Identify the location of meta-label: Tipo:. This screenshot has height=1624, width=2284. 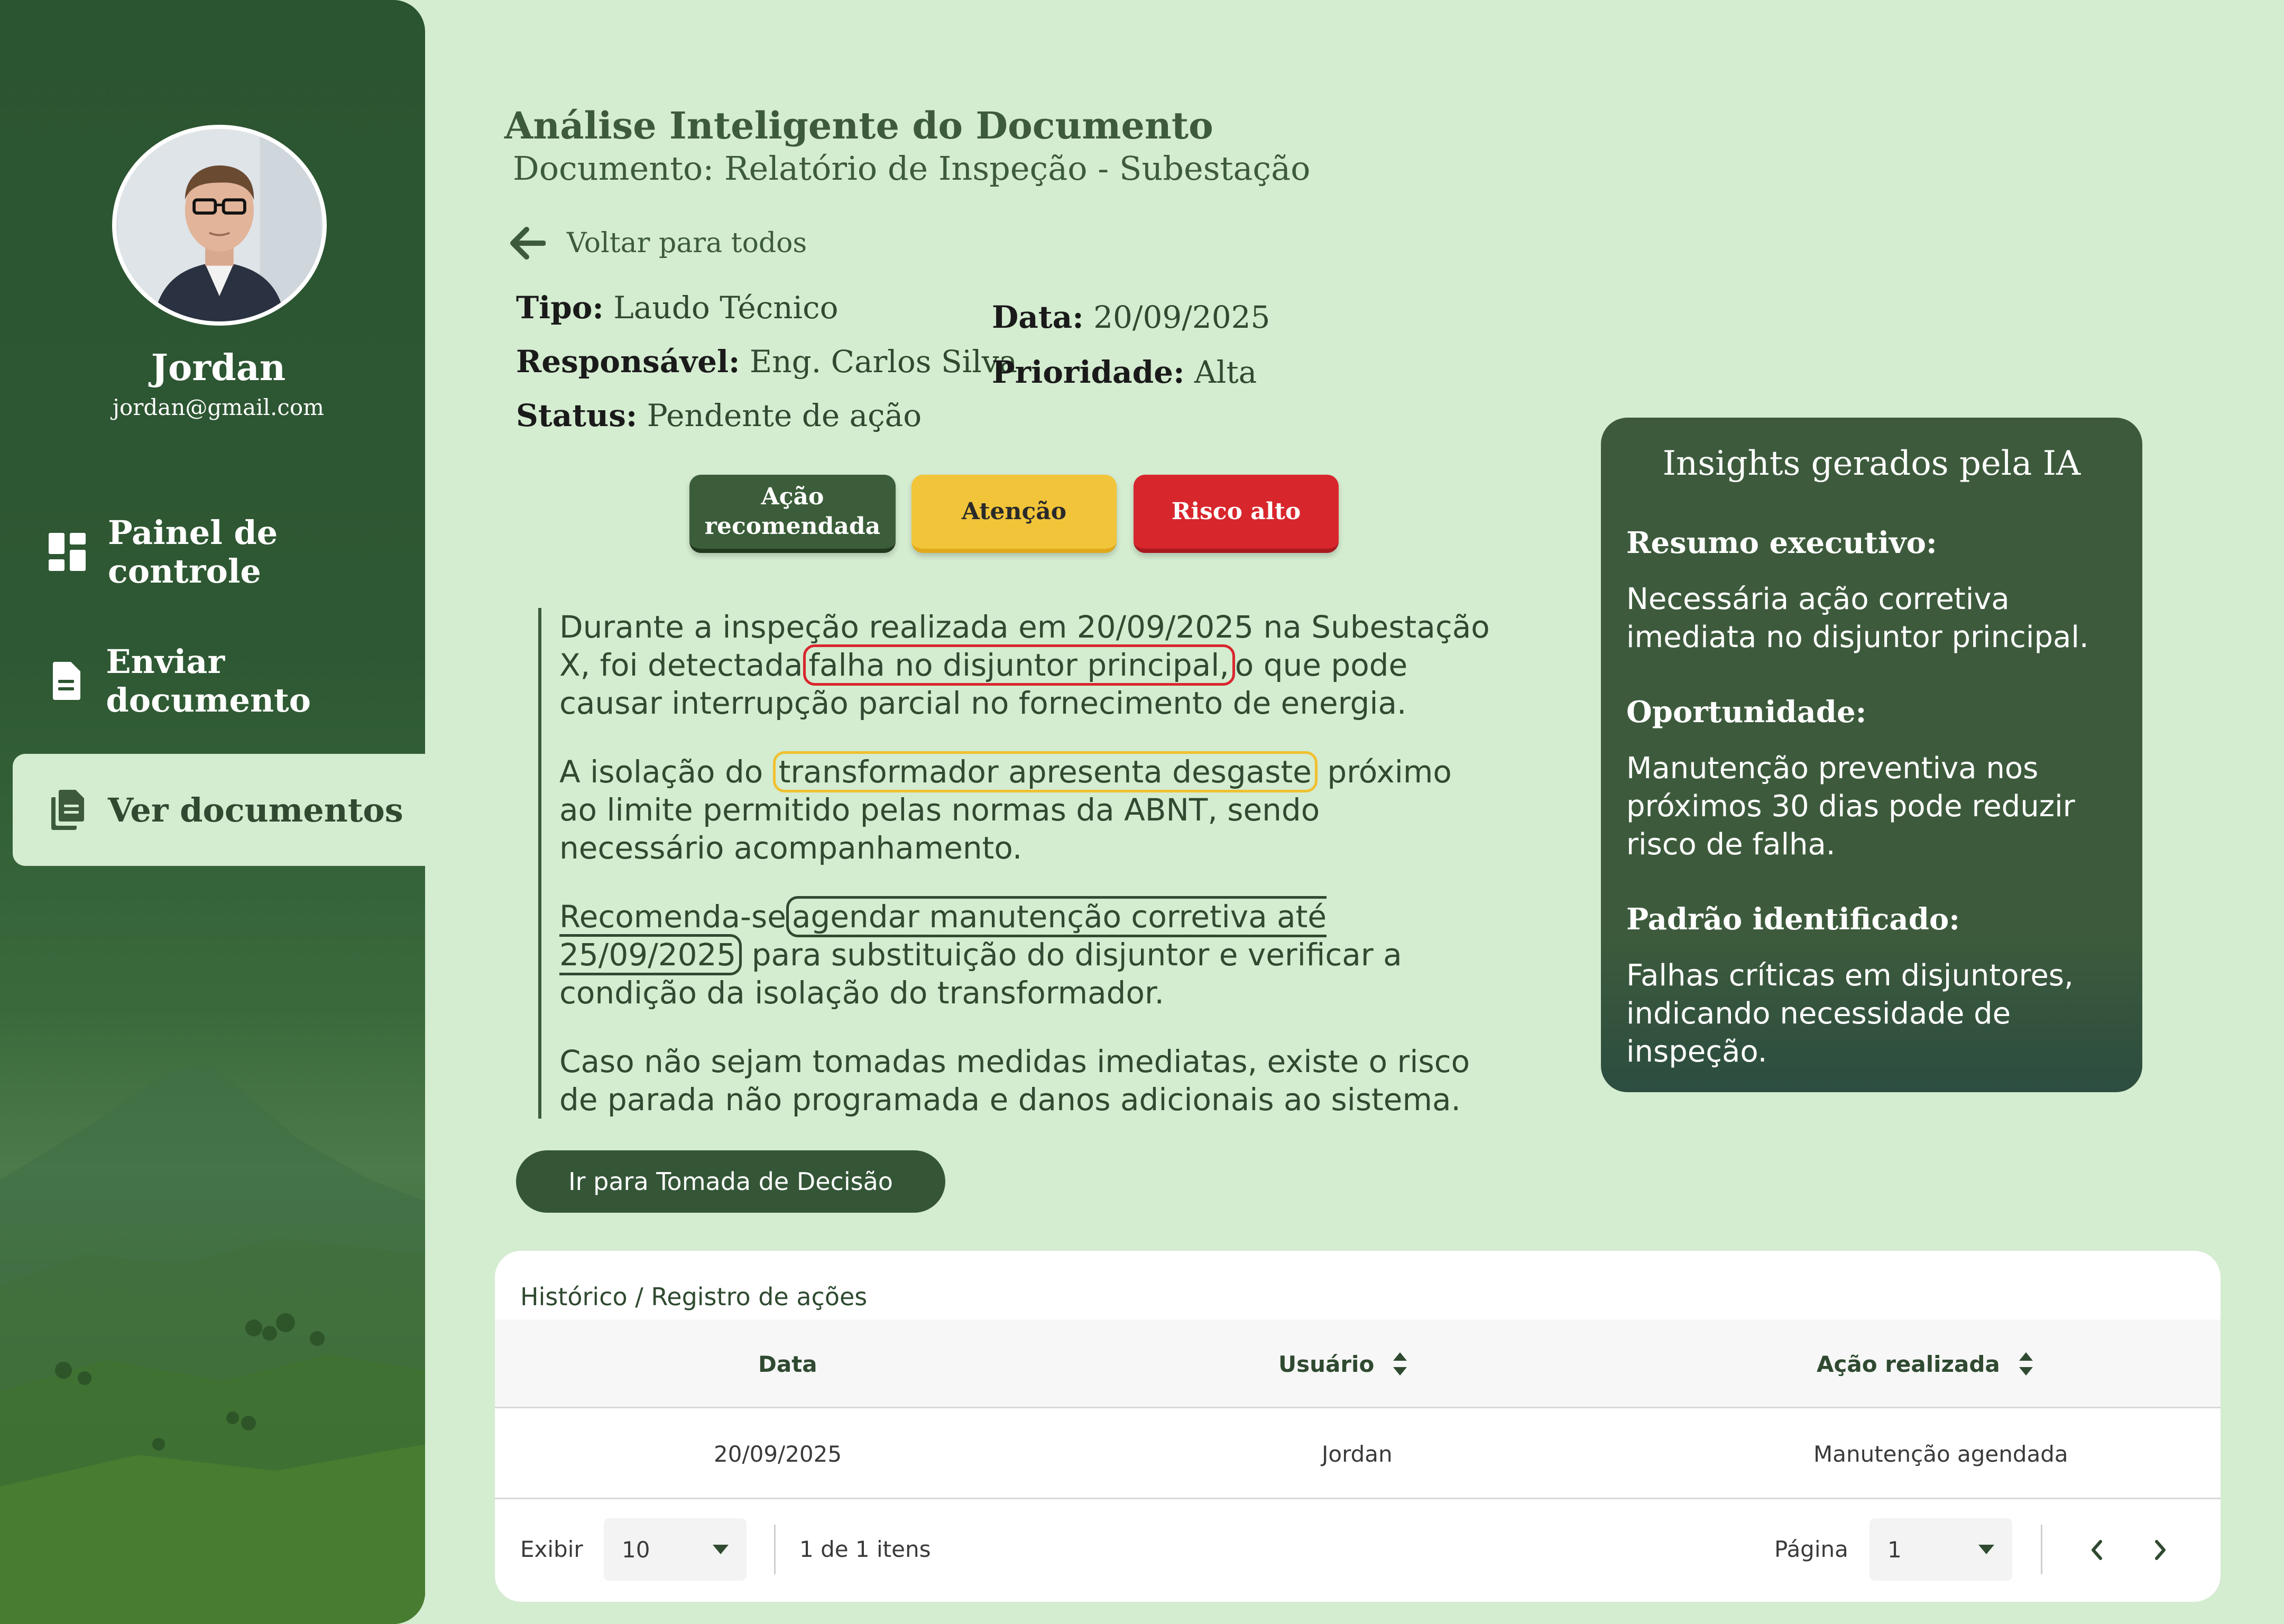
(560, 308).